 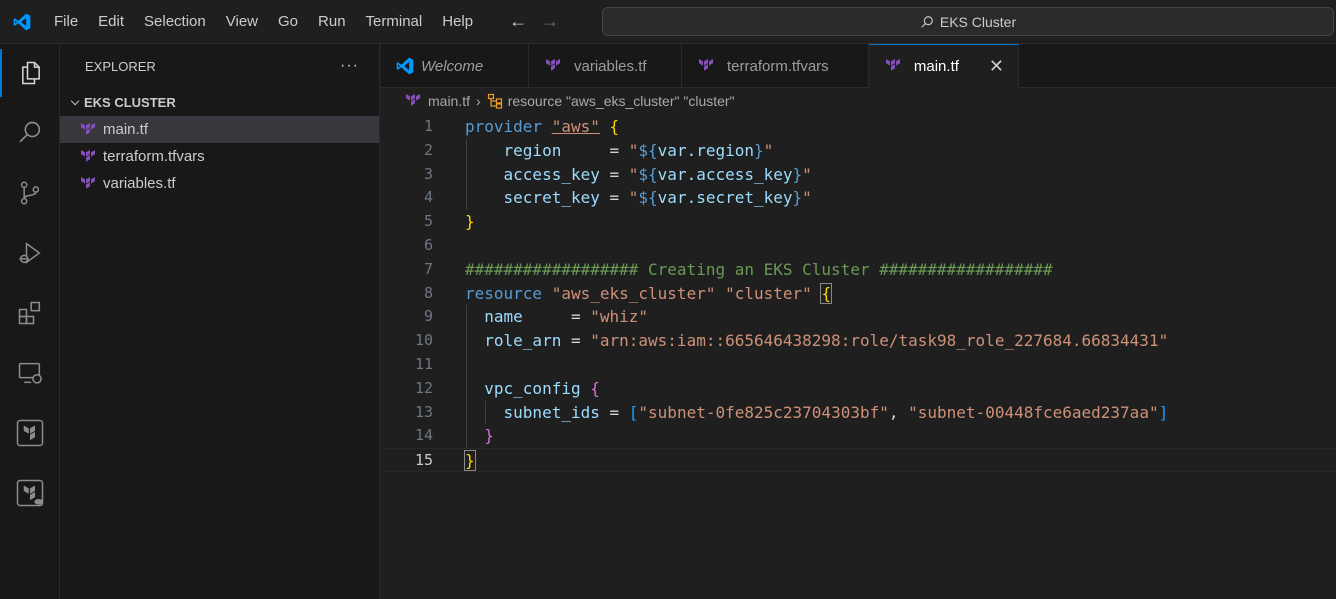 I want to click on run-debug-icon, so click(x=30, y=253).